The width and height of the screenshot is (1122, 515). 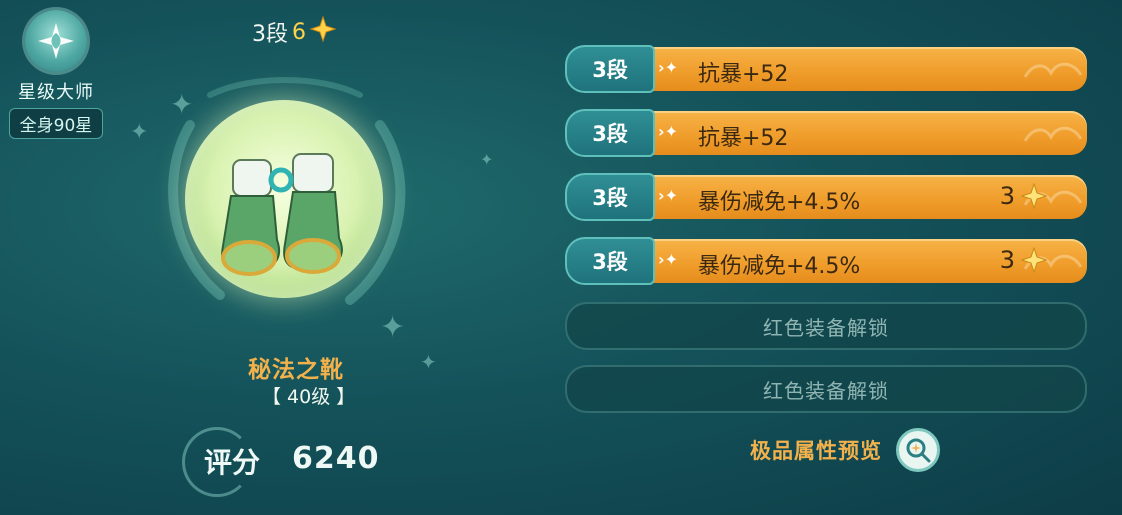 I want to click on star-master-badge: 星级大师 全身90星, so click(x=56, y=74).